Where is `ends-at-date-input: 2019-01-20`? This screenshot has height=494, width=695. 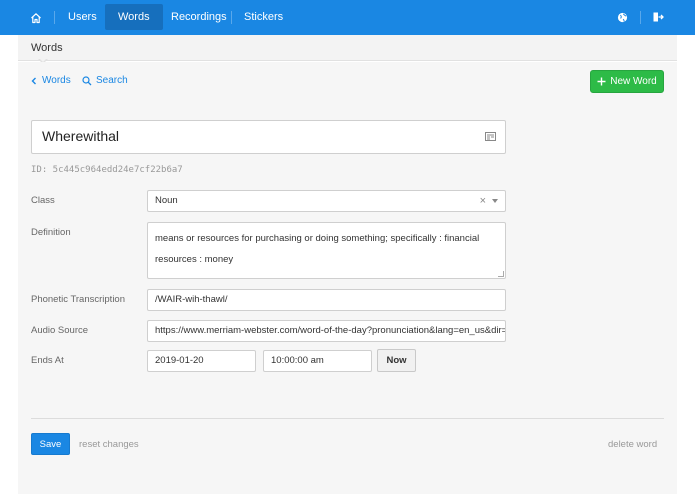
ends-at-date-input: 2019-01-20 is located at coordinates (201, 361).